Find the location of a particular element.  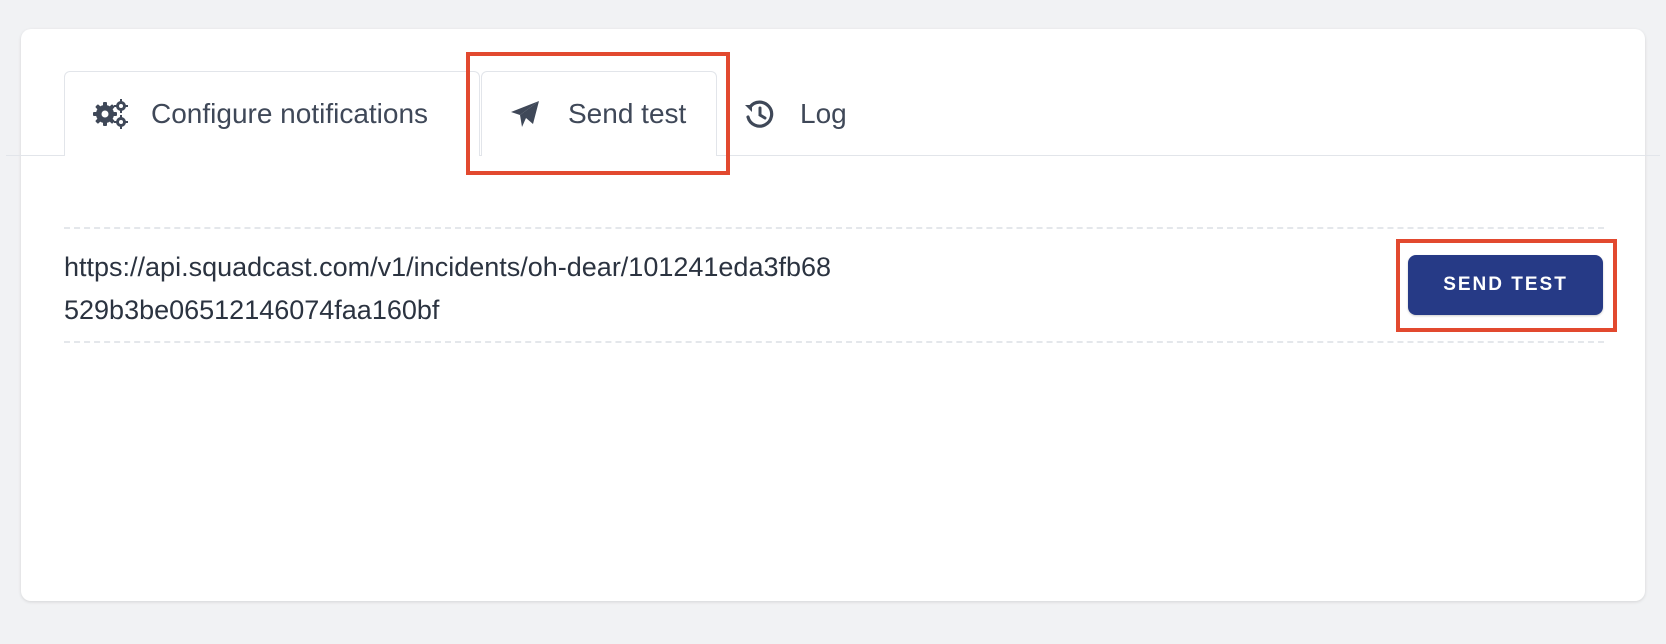

tab-log: Log is located at coordinates (805, 113).